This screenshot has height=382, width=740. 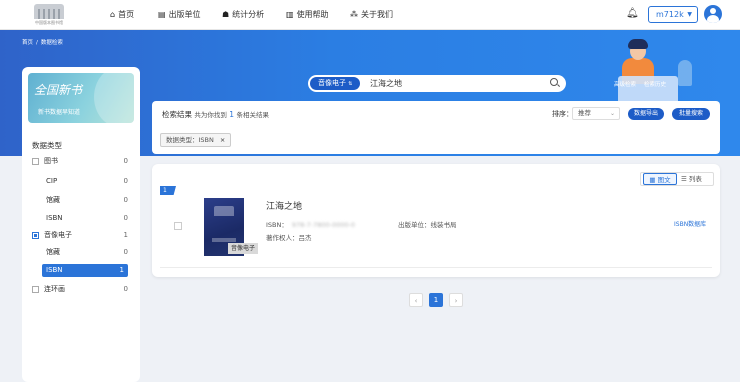 What do you see at coordinates (85, 270) in the screenshot?
I see `filter-av-isbn: ISBN 1` at bounding box center [85, 270].